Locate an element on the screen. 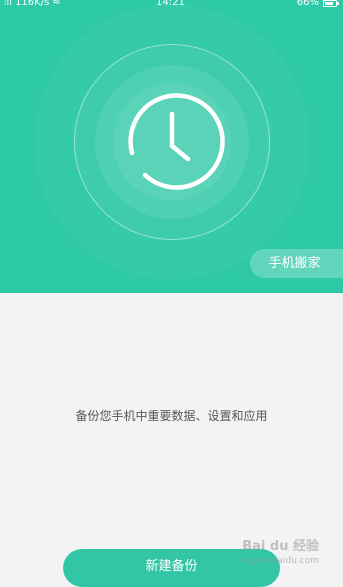 This screenshot has height=587, width=343. new-backup-button: 新建备份 is located at coordinates (171, 568).